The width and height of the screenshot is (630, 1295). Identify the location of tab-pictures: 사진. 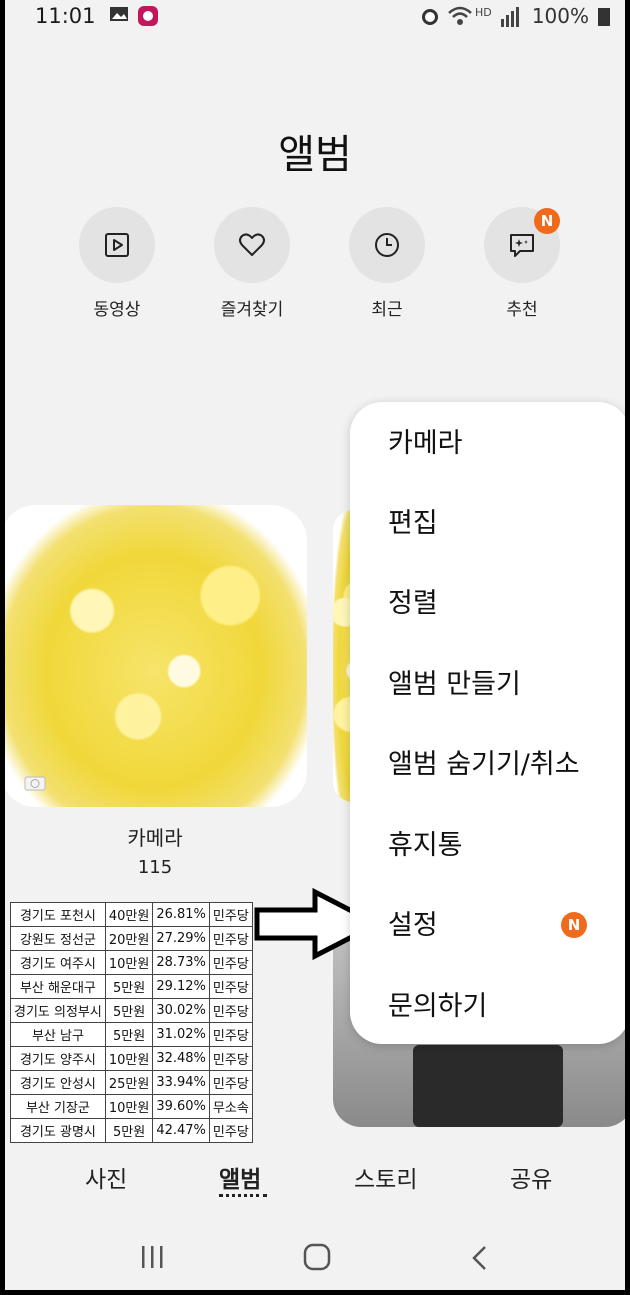
(106, 1177).